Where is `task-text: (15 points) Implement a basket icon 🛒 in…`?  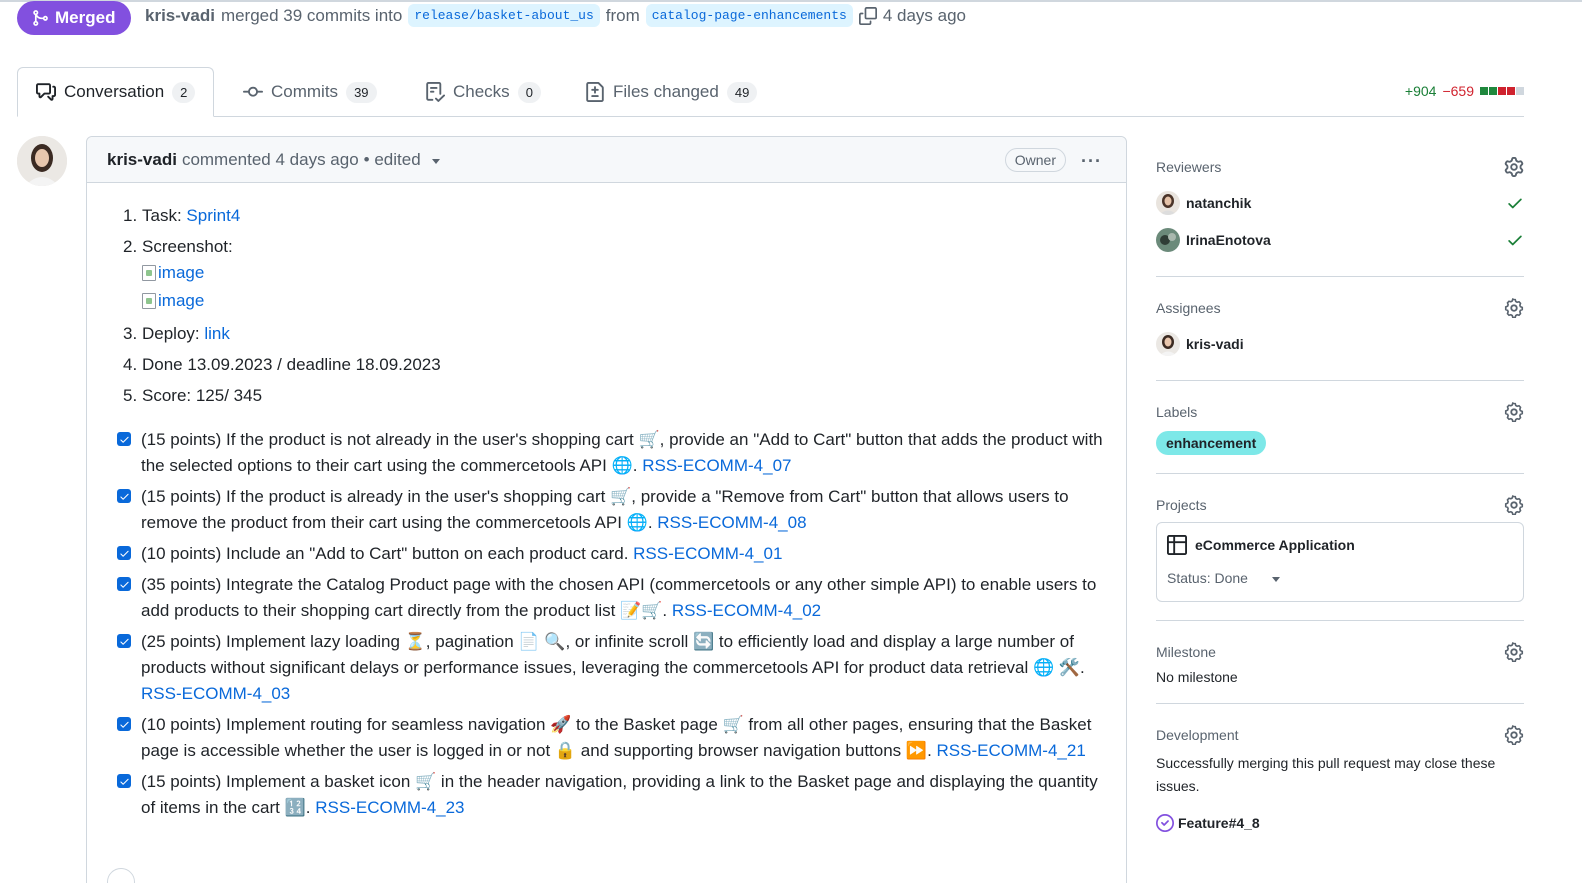 task-text: (15 points) Implement a basket icon 🛒 in… is located at coordinates (619, 794).